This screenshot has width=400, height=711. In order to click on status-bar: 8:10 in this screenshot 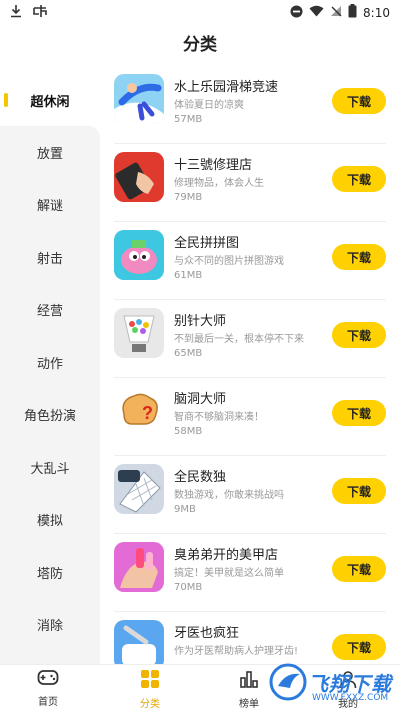, I will do `click(200, 13)`.